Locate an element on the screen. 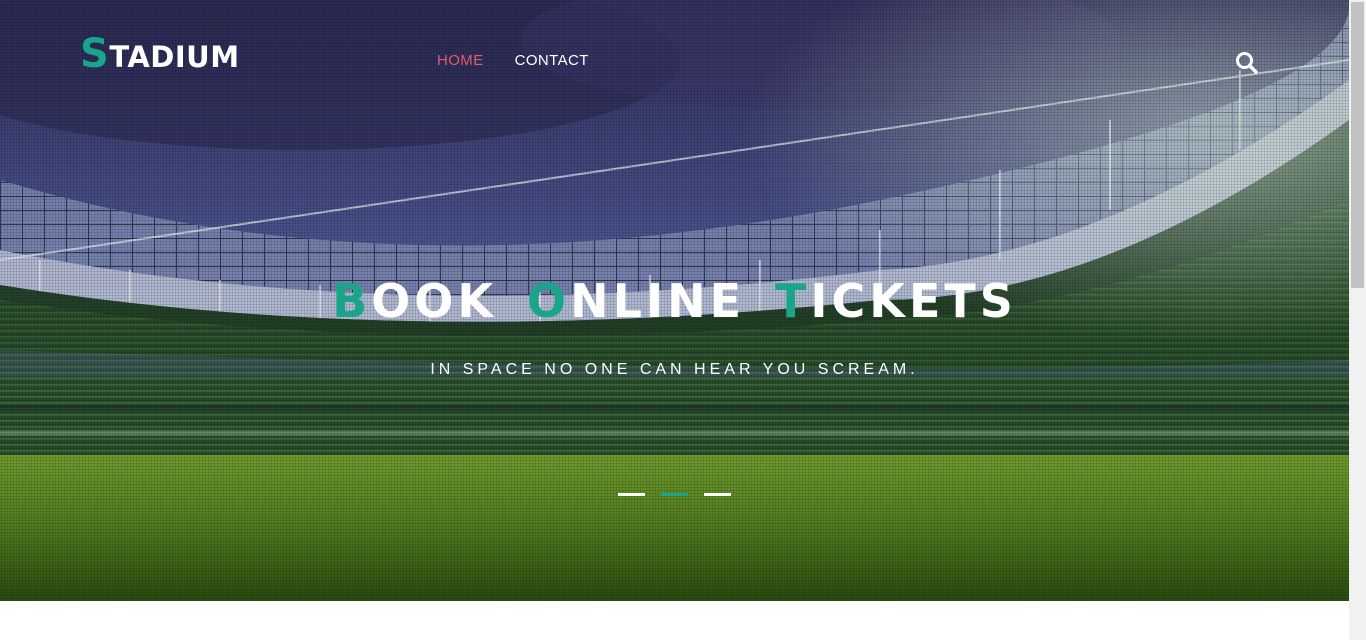  main-nav: HOME CONTACT is located at coordinates (513, 60).